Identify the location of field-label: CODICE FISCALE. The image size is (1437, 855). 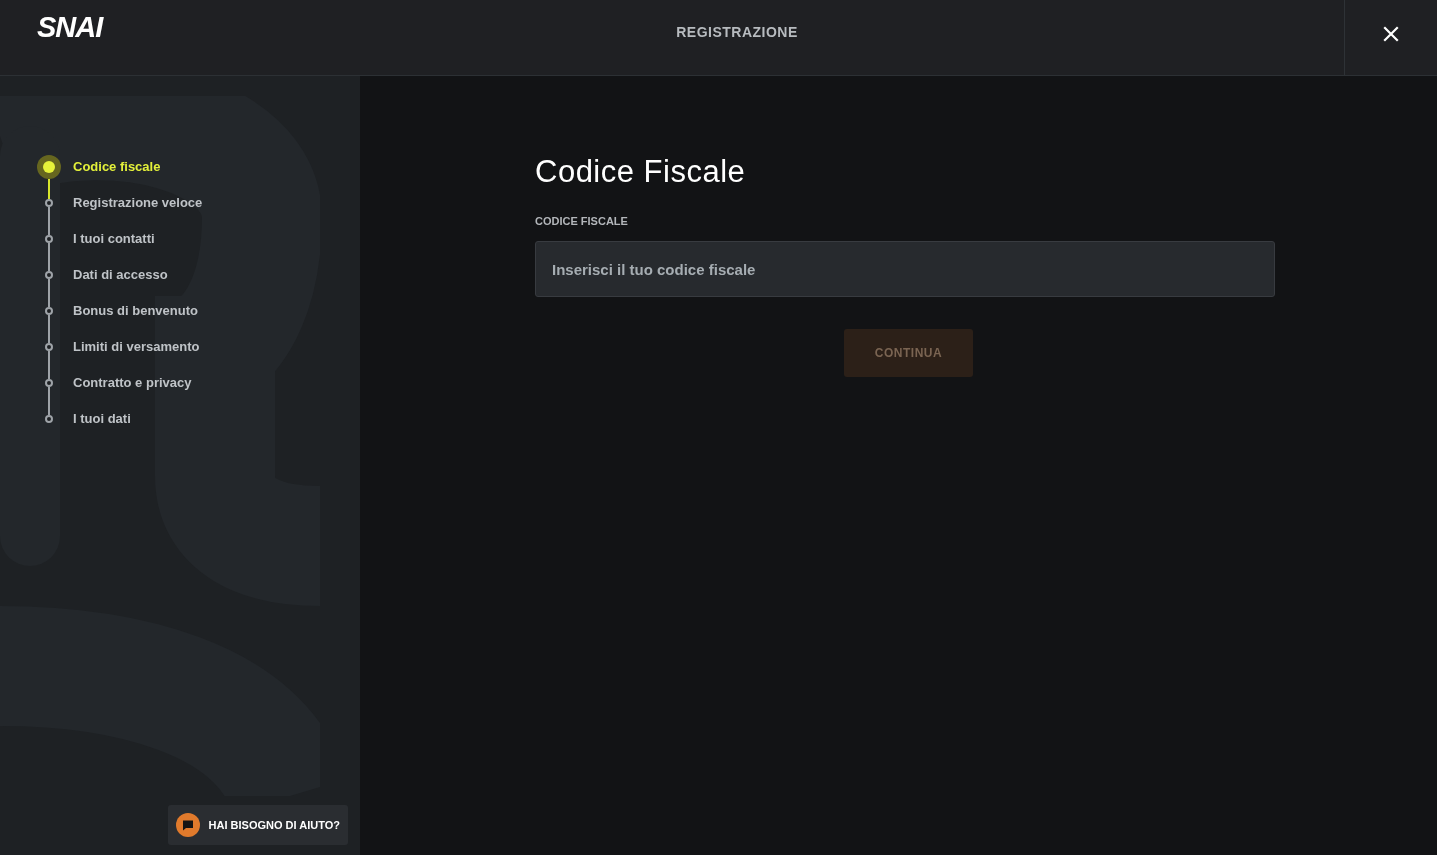
(581, 221).